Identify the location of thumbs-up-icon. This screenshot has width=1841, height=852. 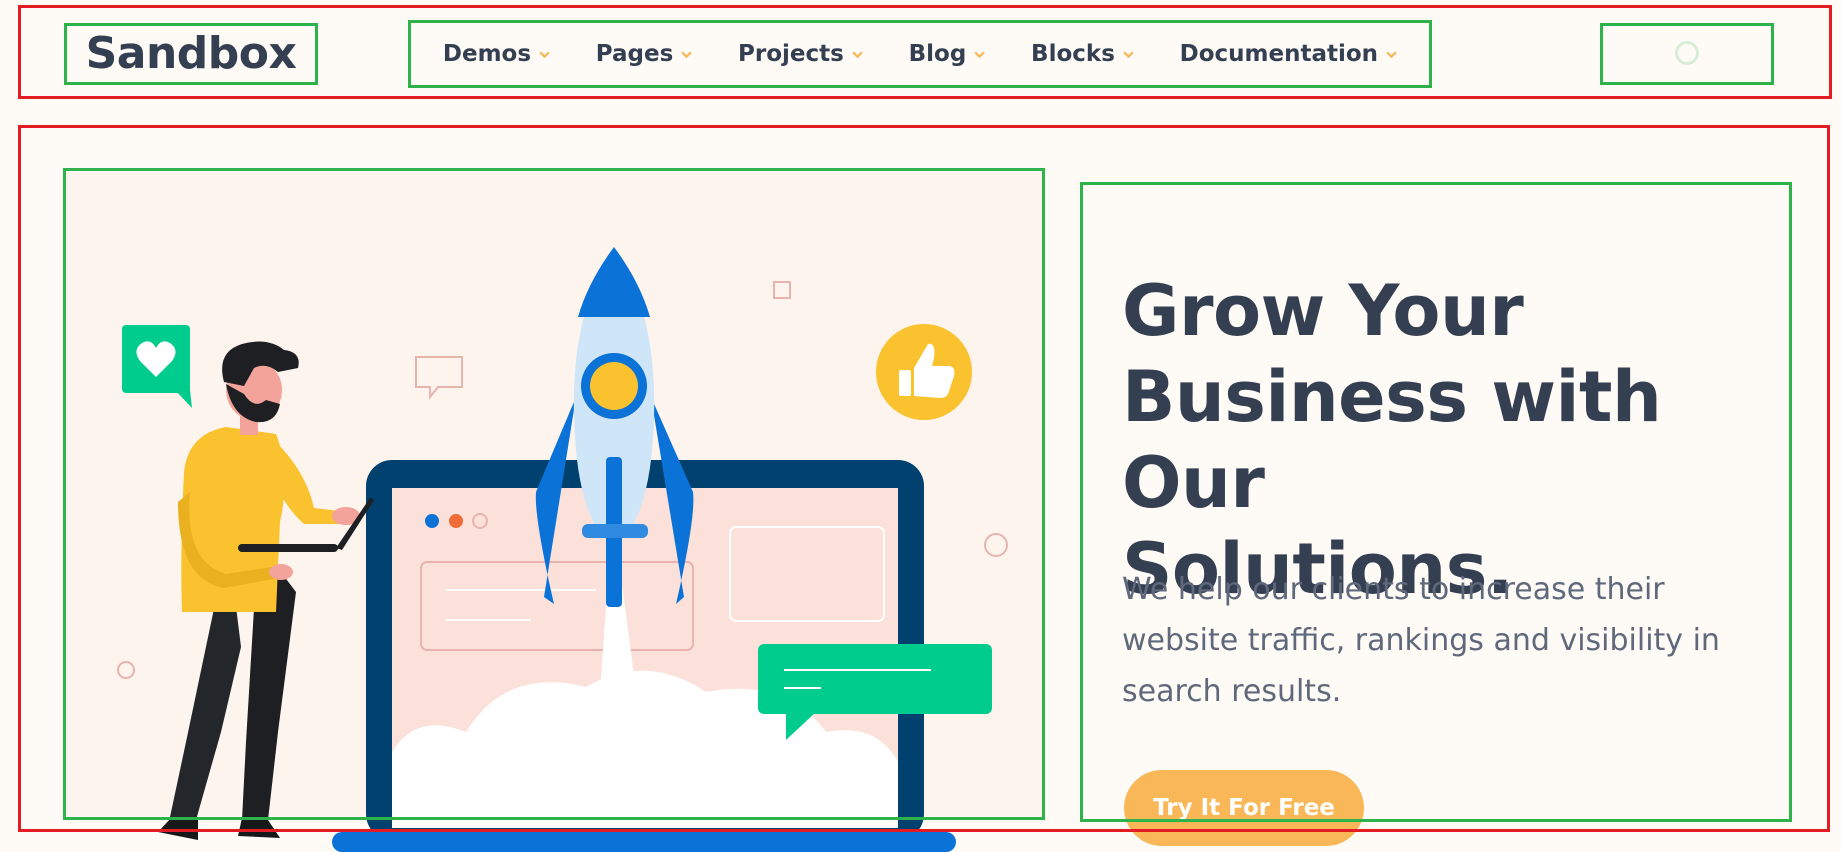
(924, 372).